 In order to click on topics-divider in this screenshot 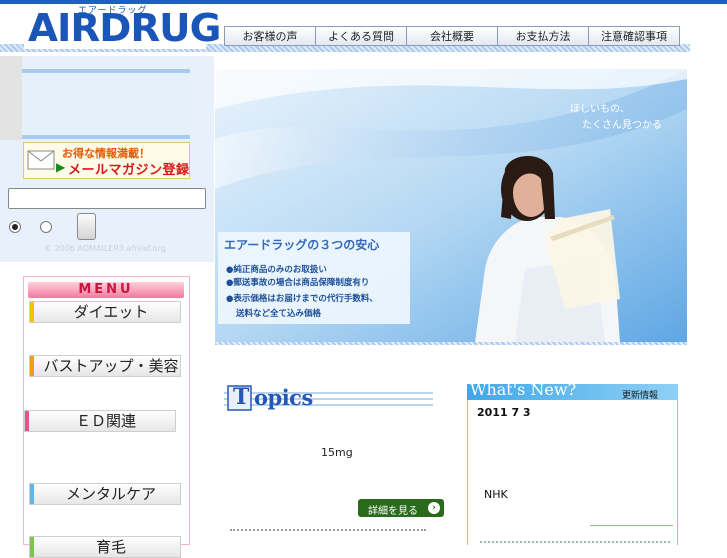, I will do `click(328, 531)`.